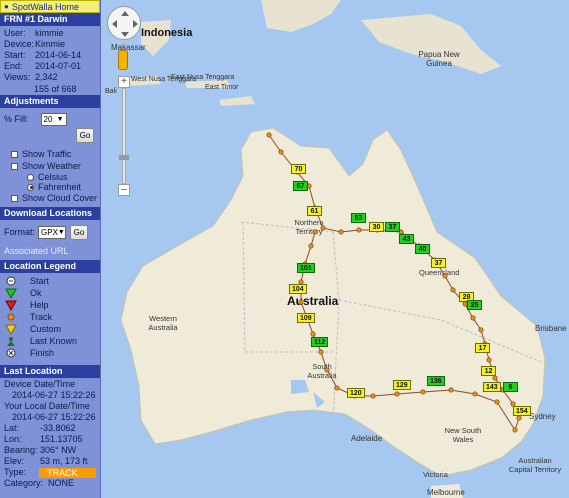 Image resolution: width=569 pixels, height=498 pixels. I want to click on custom-flag-marker: 154, so click(522, 411).